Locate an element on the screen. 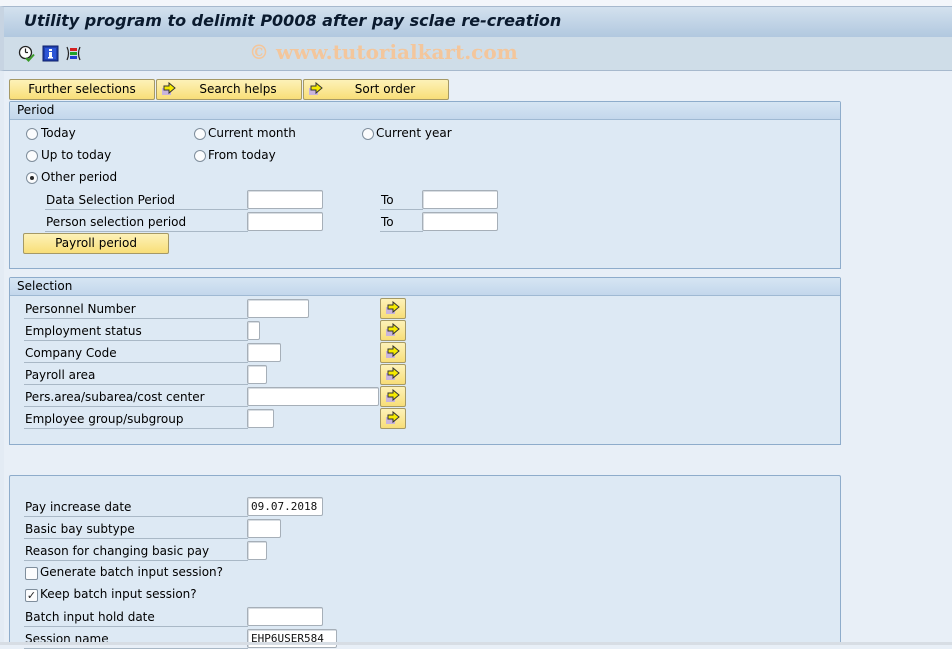 This screenshot has height=649, width=952. payroll-period-button: Payroll period is located at coordinates (96, 243).